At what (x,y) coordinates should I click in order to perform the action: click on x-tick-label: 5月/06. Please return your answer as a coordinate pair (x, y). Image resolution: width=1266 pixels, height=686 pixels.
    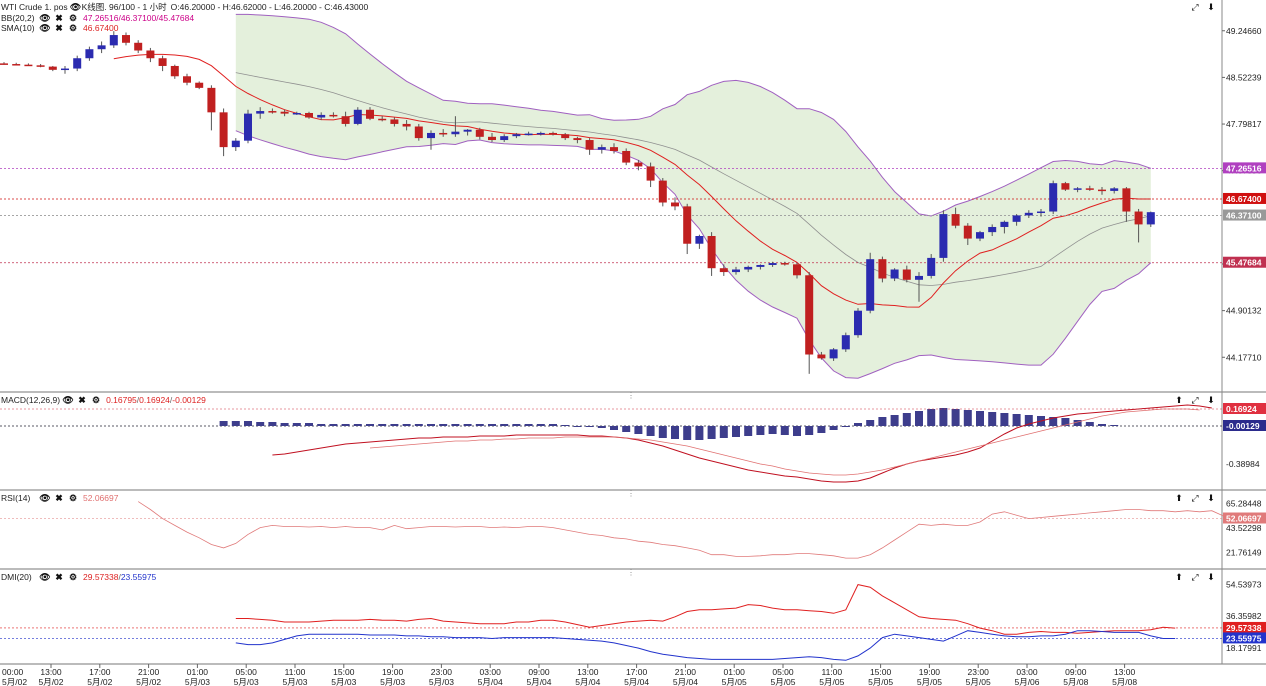
    Looking at the image, I should click on (1026, 681).